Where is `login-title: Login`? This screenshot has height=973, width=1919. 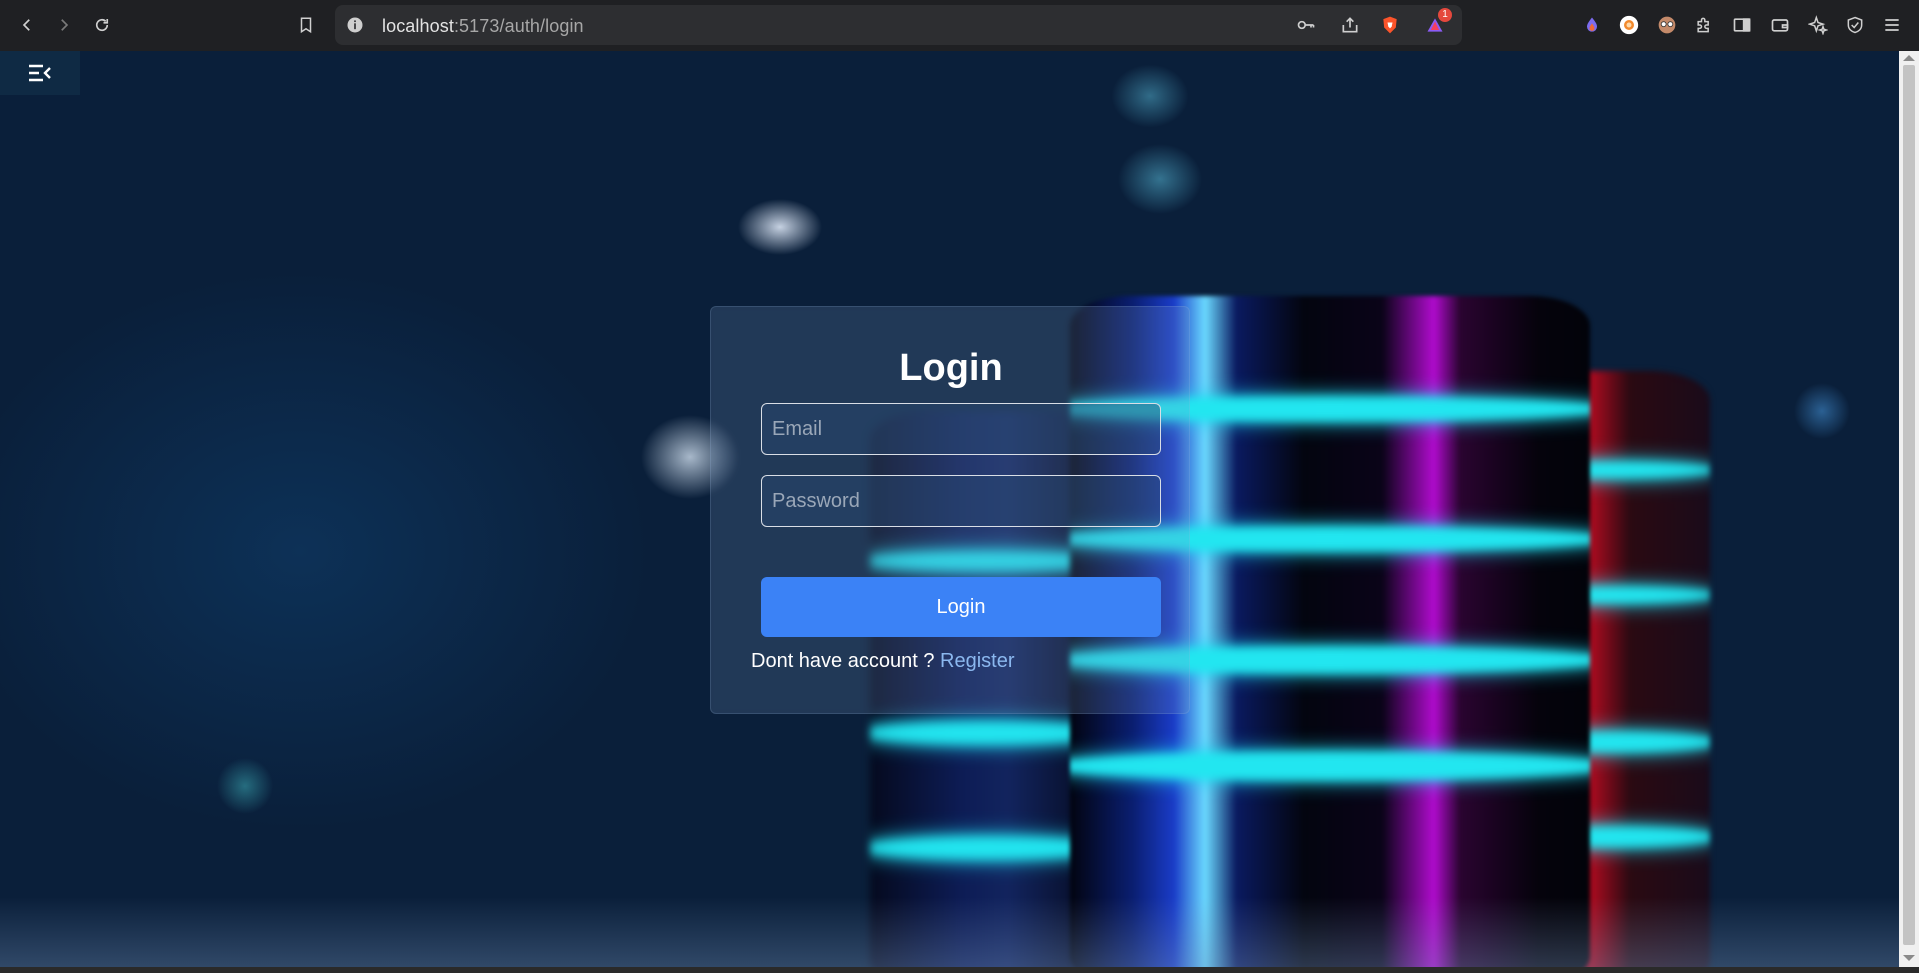
login-title: Login is located at coordinates (951, 368).